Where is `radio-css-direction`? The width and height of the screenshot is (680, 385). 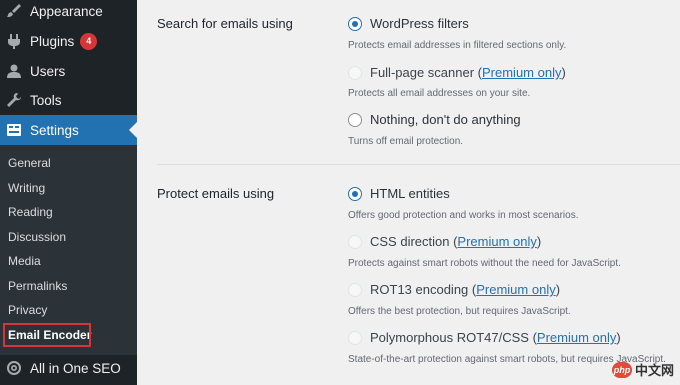 radio-css-direction is located at coordinates (355, 241).